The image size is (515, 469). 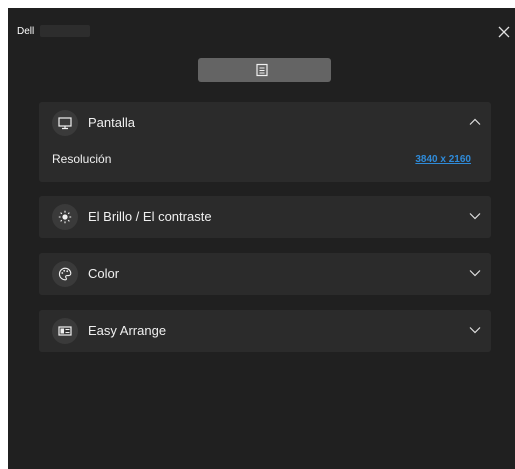 I want to click on close-button, so click(x=504, y=32).